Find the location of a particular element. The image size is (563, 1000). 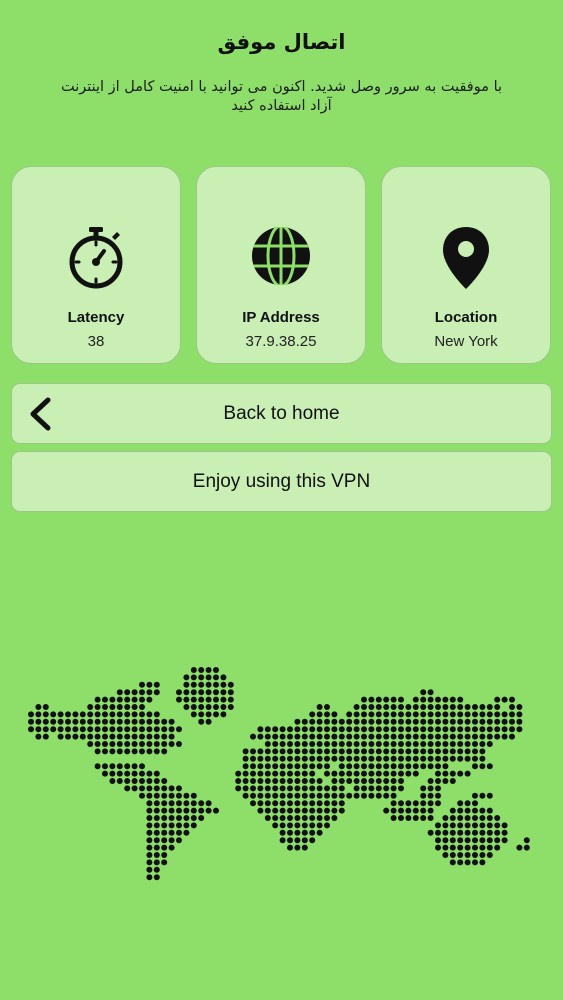

ip-address-label: IP Address is located at coordinates (281, 317).